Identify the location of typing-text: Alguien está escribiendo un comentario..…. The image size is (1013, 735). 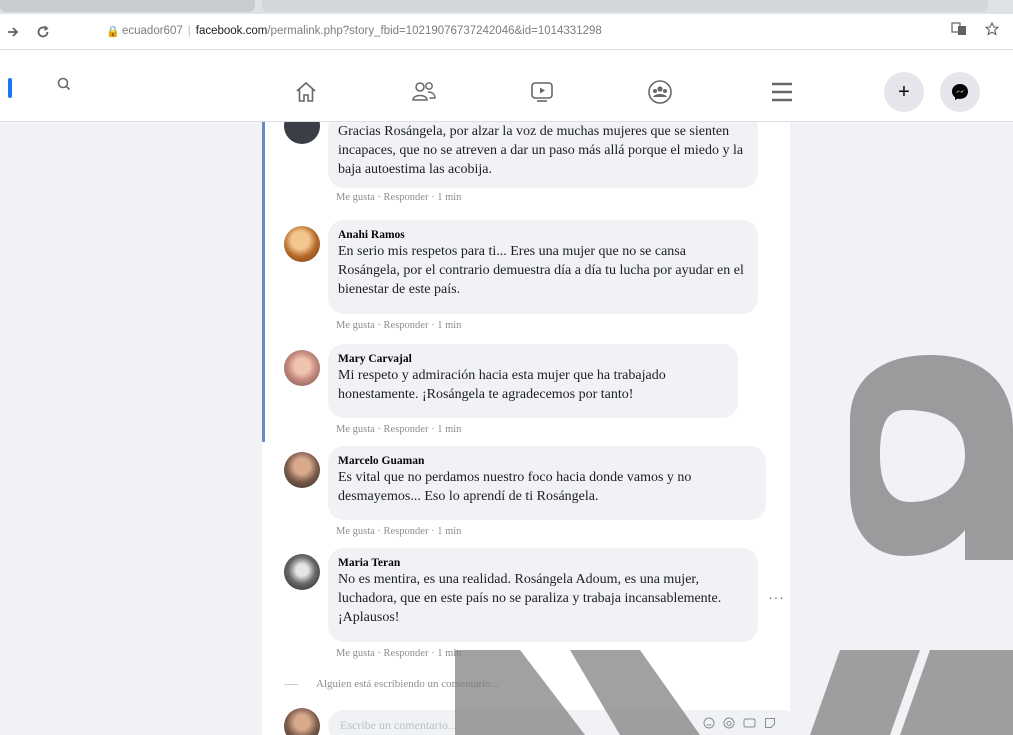
(407, 684).